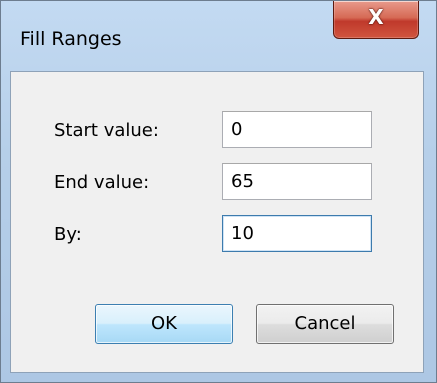  I want to click on cancel-button: Cancel, so click(325, 324).